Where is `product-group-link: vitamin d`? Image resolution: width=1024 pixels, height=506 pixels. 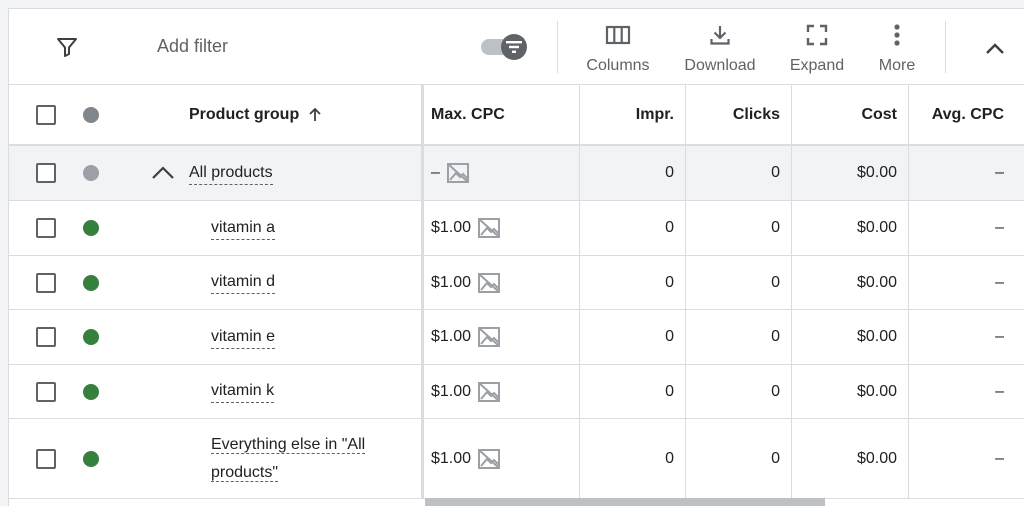
product-group-link: vitamin d is located at coordinates (243, 282).